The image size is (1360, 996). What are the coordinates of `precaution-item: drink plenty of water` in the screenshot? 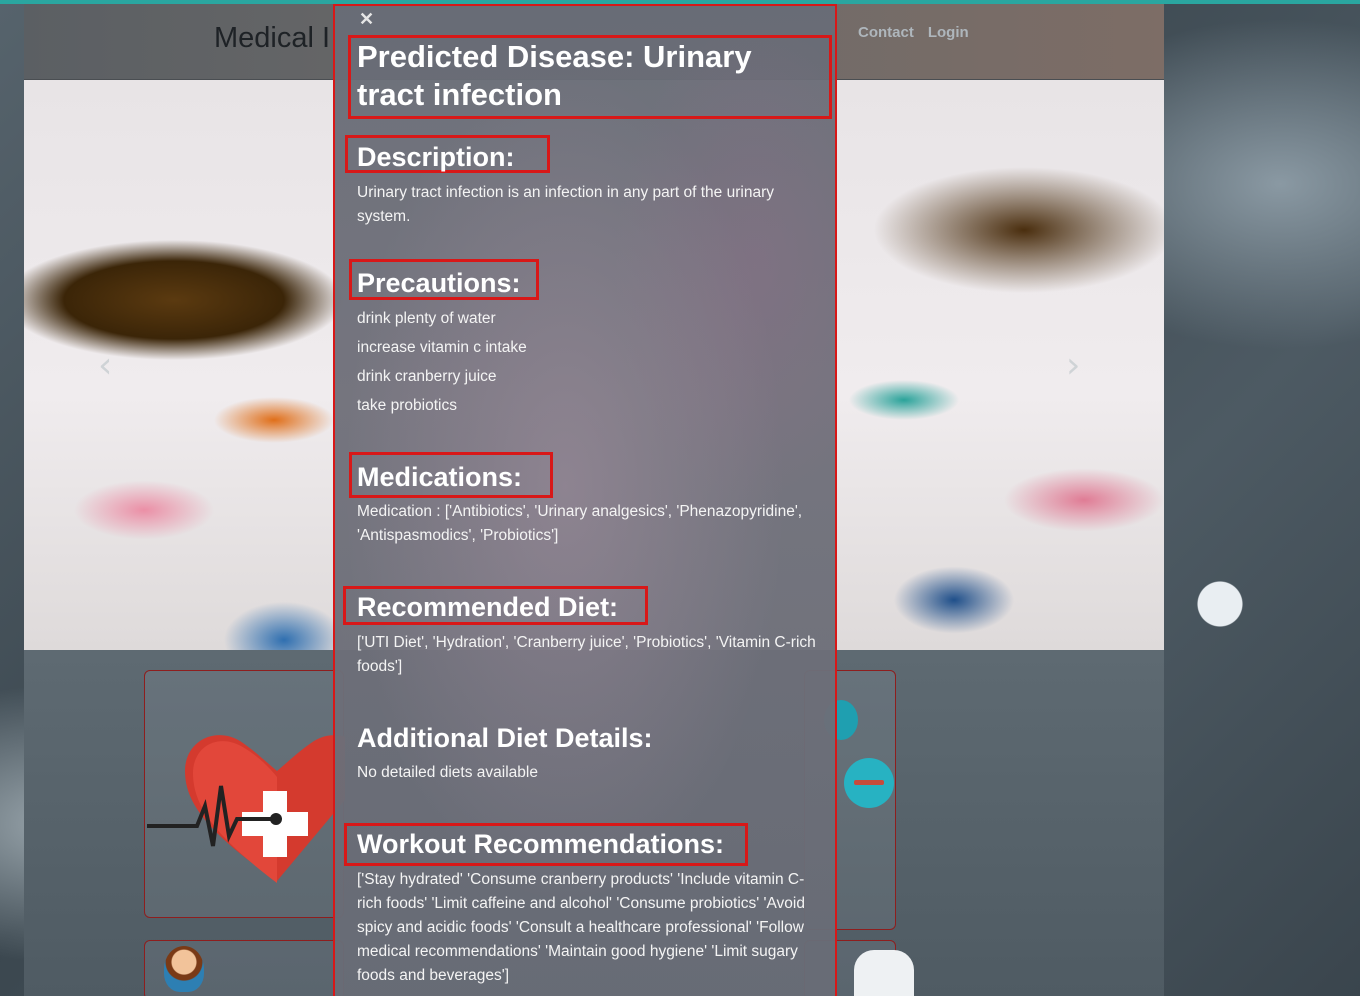 It's located at (426, 318).